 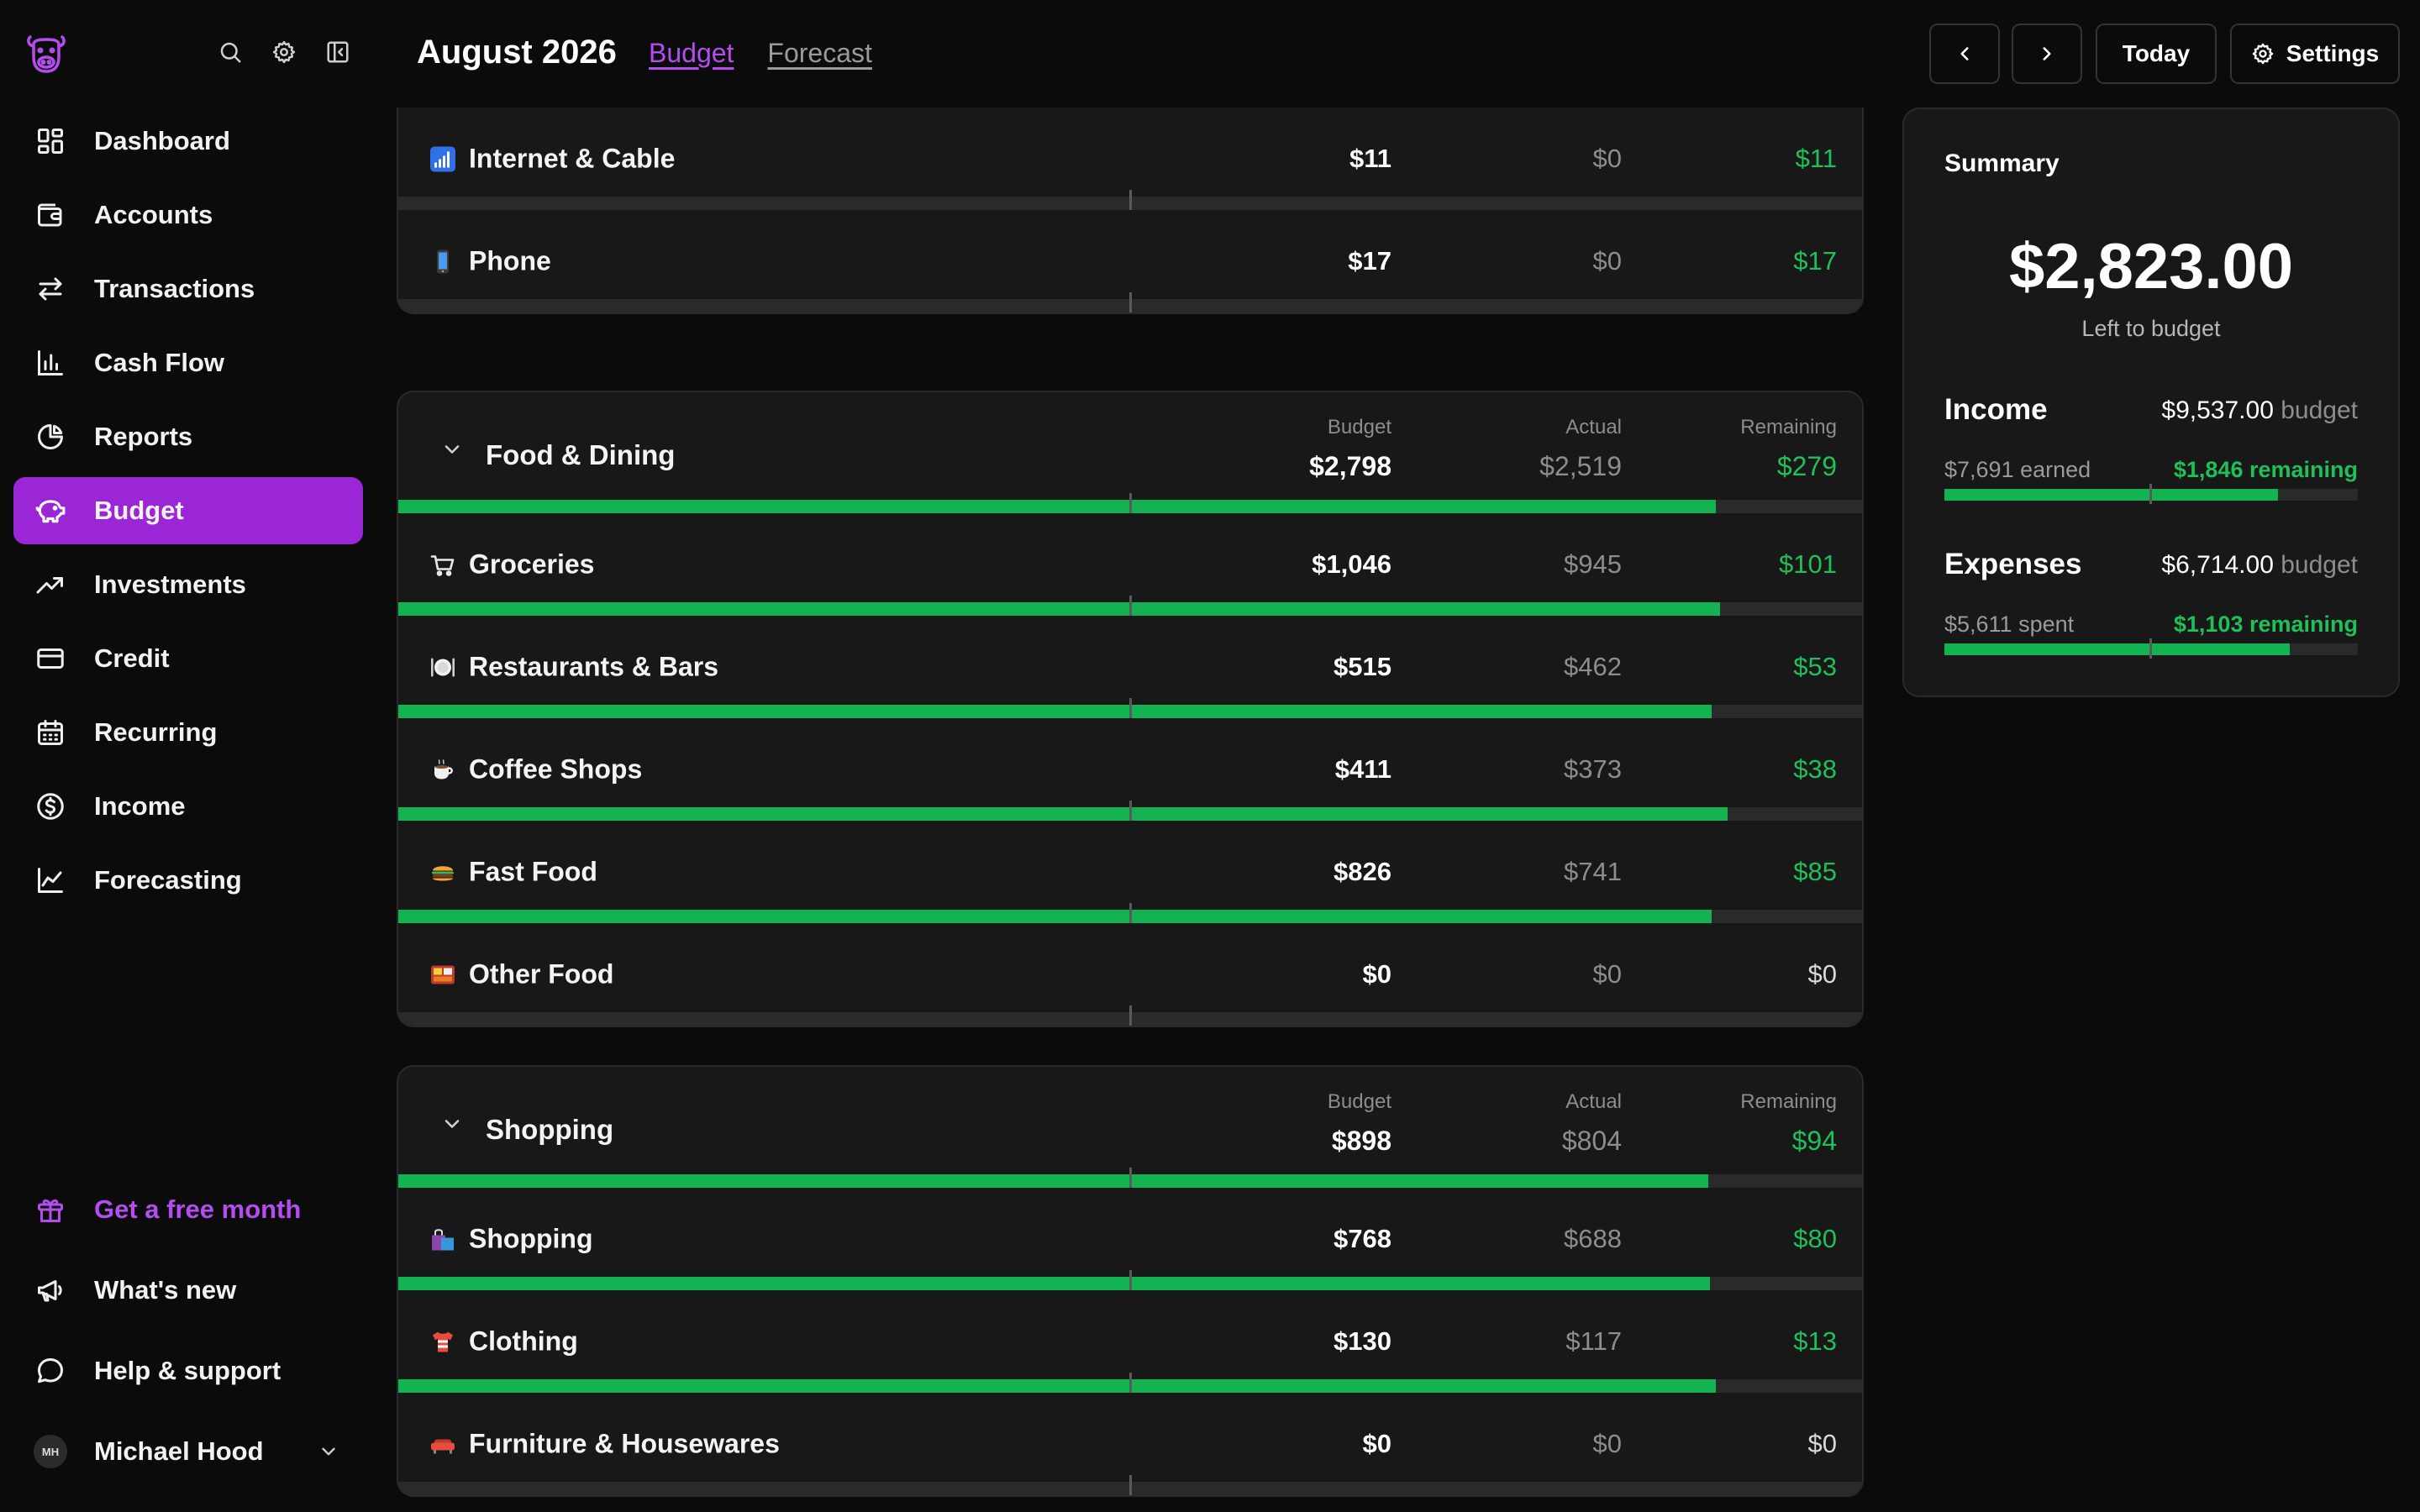 What do you see at coordinates (1808, 564) in the screenshot?
I see `remaining-amount: $101` at bounding box center [1808, 564].